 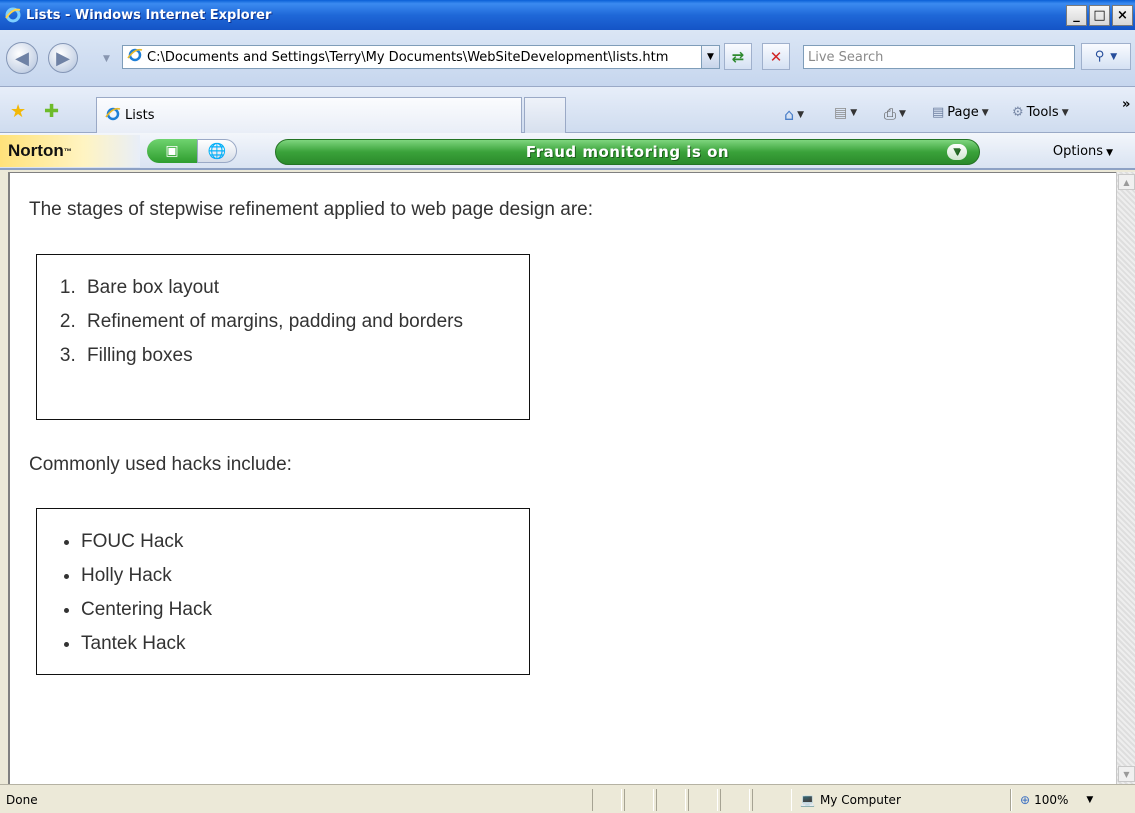 I want to click on back-arrow-icon: ◀, so click(x=22, y=58).